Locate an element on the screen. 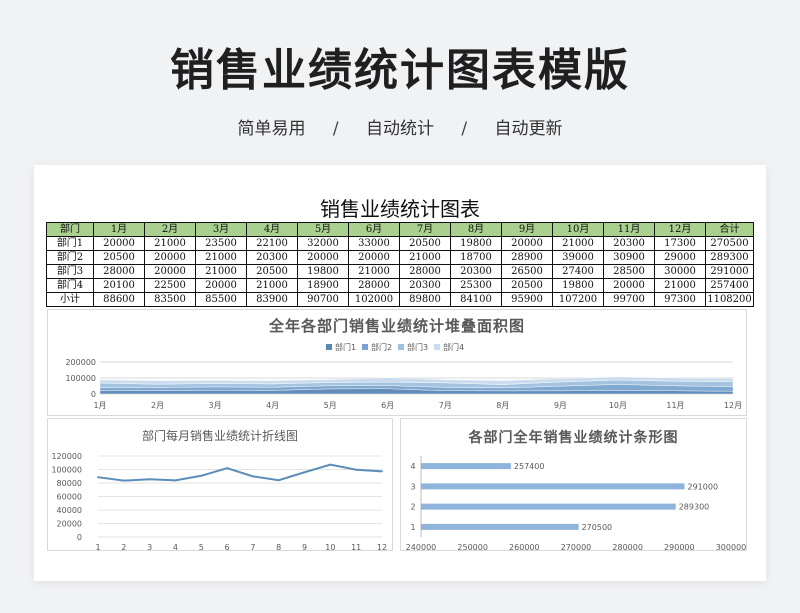 The height and width of the screenshot is (613, 800). y-tick-label: 60000 is located at coordinates (69, 497).